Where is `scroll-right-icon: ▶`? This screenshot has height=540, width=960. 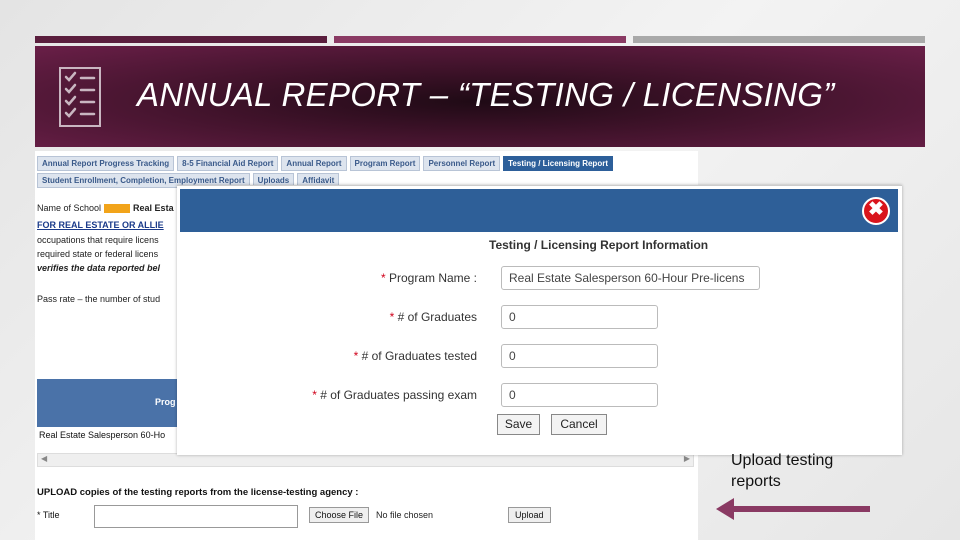
scroll-right-icon: ▶ is located at coordinates (687, 458).